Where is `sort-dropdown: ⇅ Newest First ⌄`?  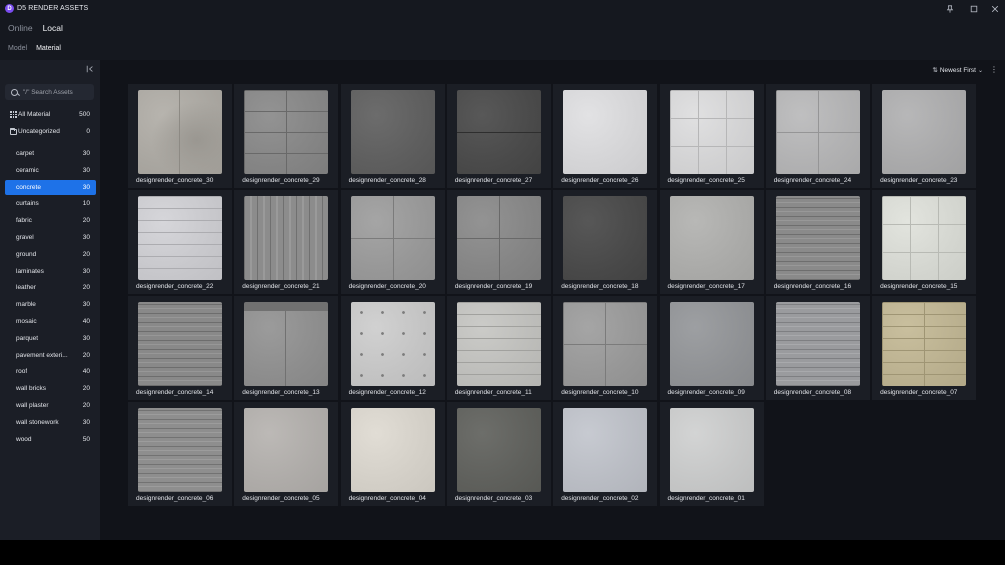
sort-dropdown: ⇅ Newest First ⌄ is located at coordinates (957, 70).